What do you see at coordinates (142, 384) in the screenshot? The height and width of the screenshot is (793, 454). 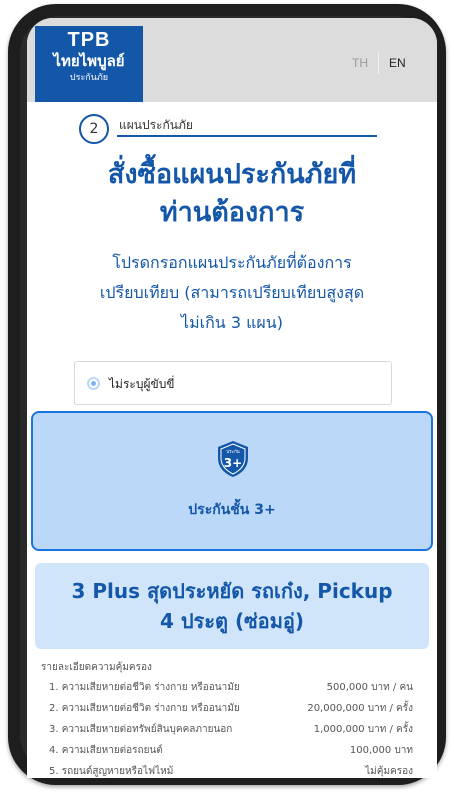 I see `driver-option-label: ไม่ระบุผู้ขับขี่` at bounding box center [142, 384].